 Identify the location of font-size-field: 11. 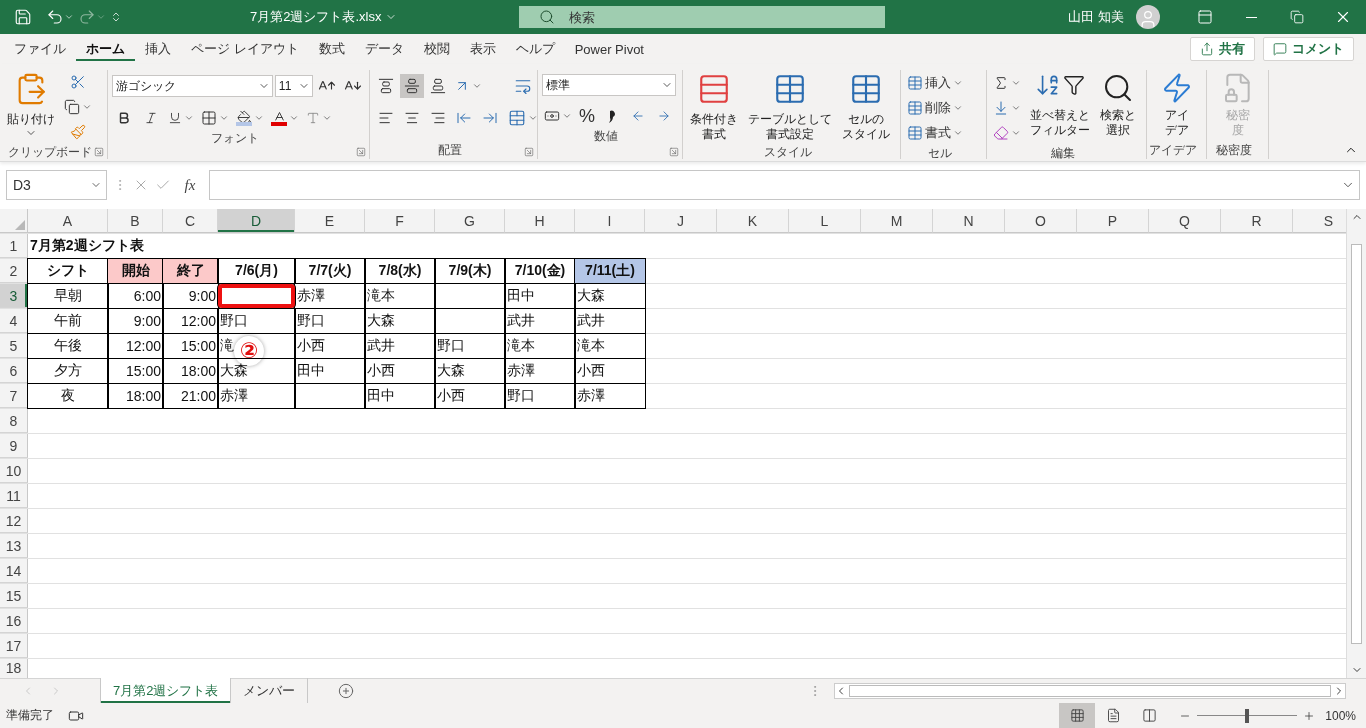
(293, 86).